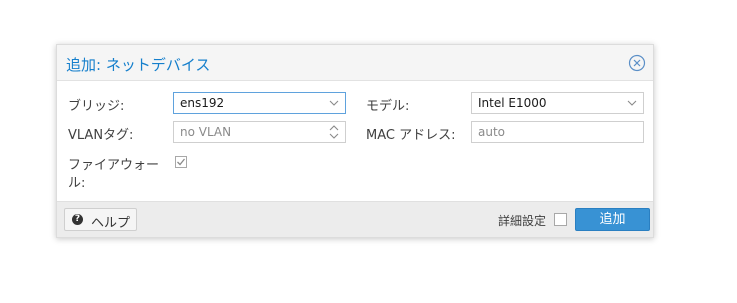 This screenshot has height=303, width=737. Describe the element at coordinates (101, 135) in the screenshot. I see `vlan-label: VLANタグ:` at that location.